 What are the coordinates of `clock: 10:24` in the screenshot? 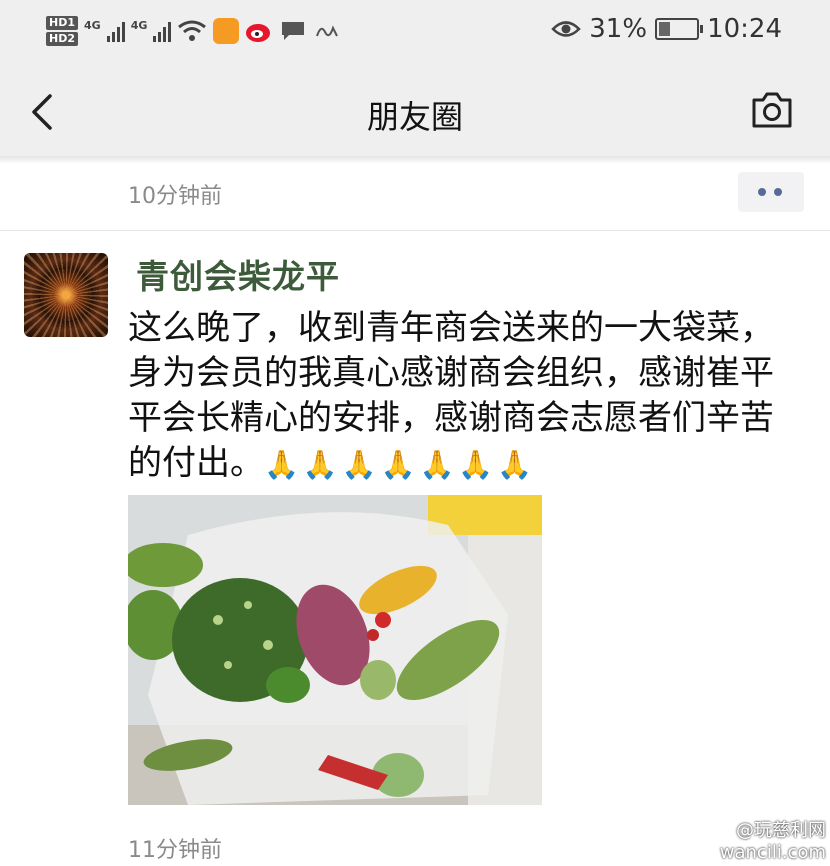 It's located at (744, 29).